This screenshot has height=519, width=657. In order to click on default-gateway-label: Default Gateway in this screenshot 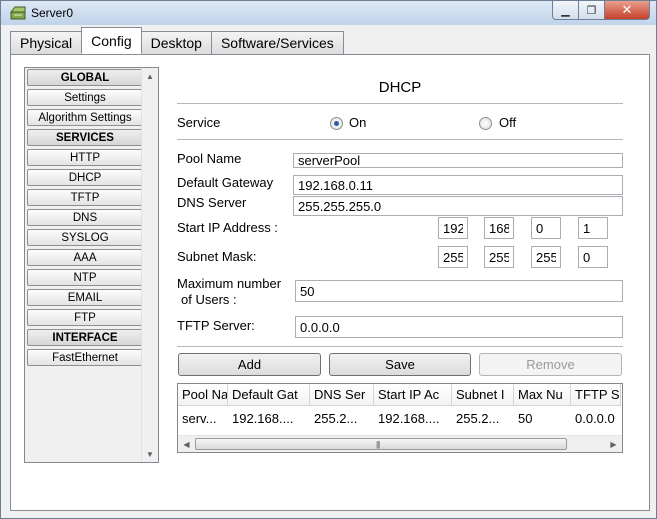, I will do `click(225, 182)`.